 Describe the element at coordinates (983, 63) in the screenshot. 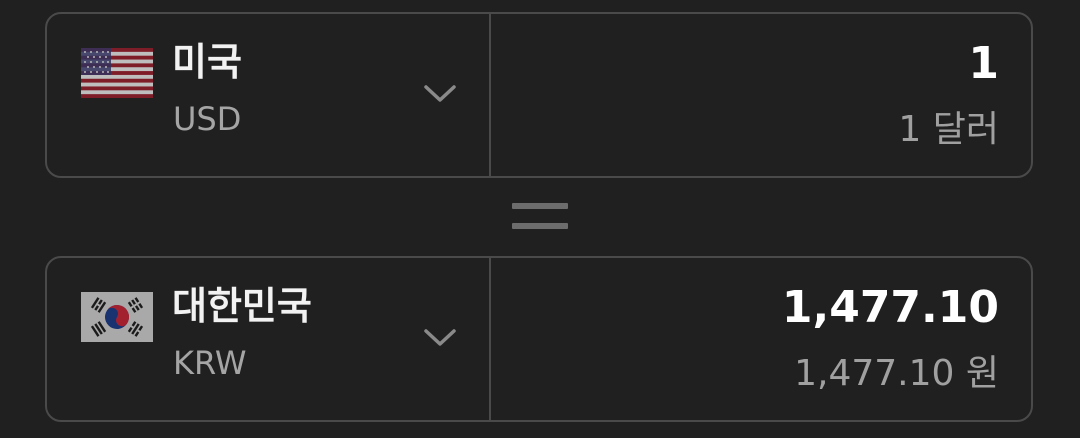

I see `from-amount-input: 1` at that location.